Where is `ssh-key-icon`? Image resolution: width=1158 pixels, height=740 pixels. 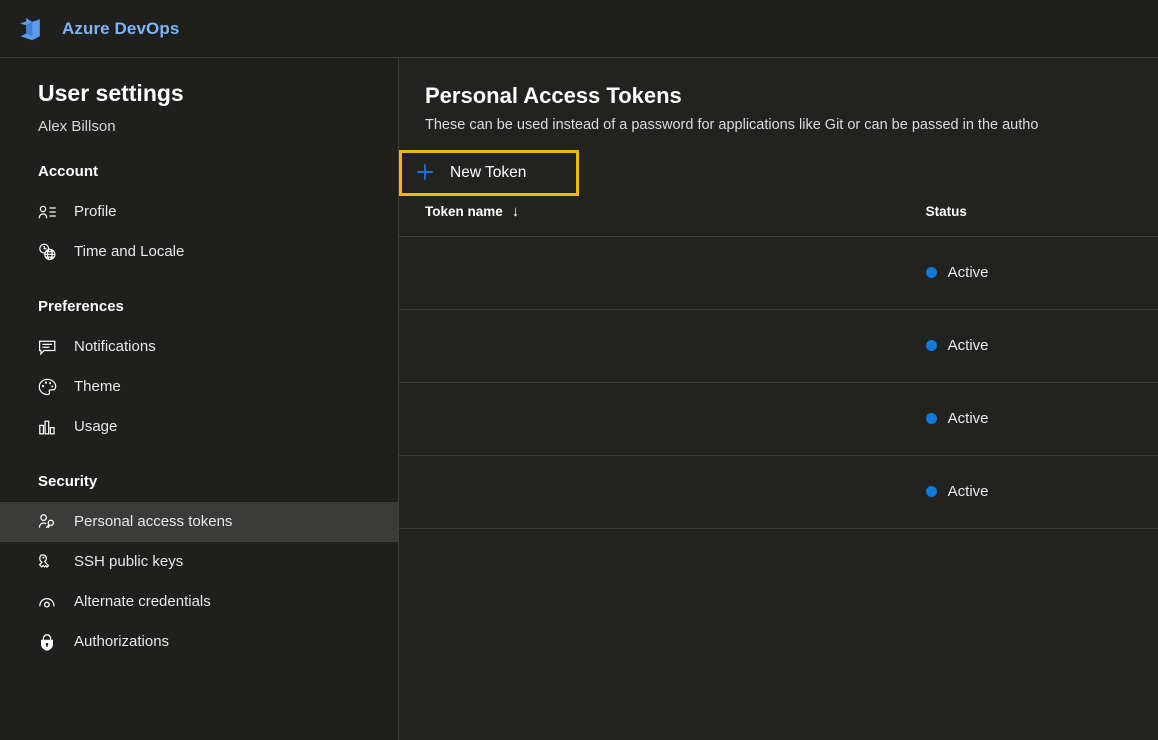
ssh-key-icon is located at coordinates (49, 562).